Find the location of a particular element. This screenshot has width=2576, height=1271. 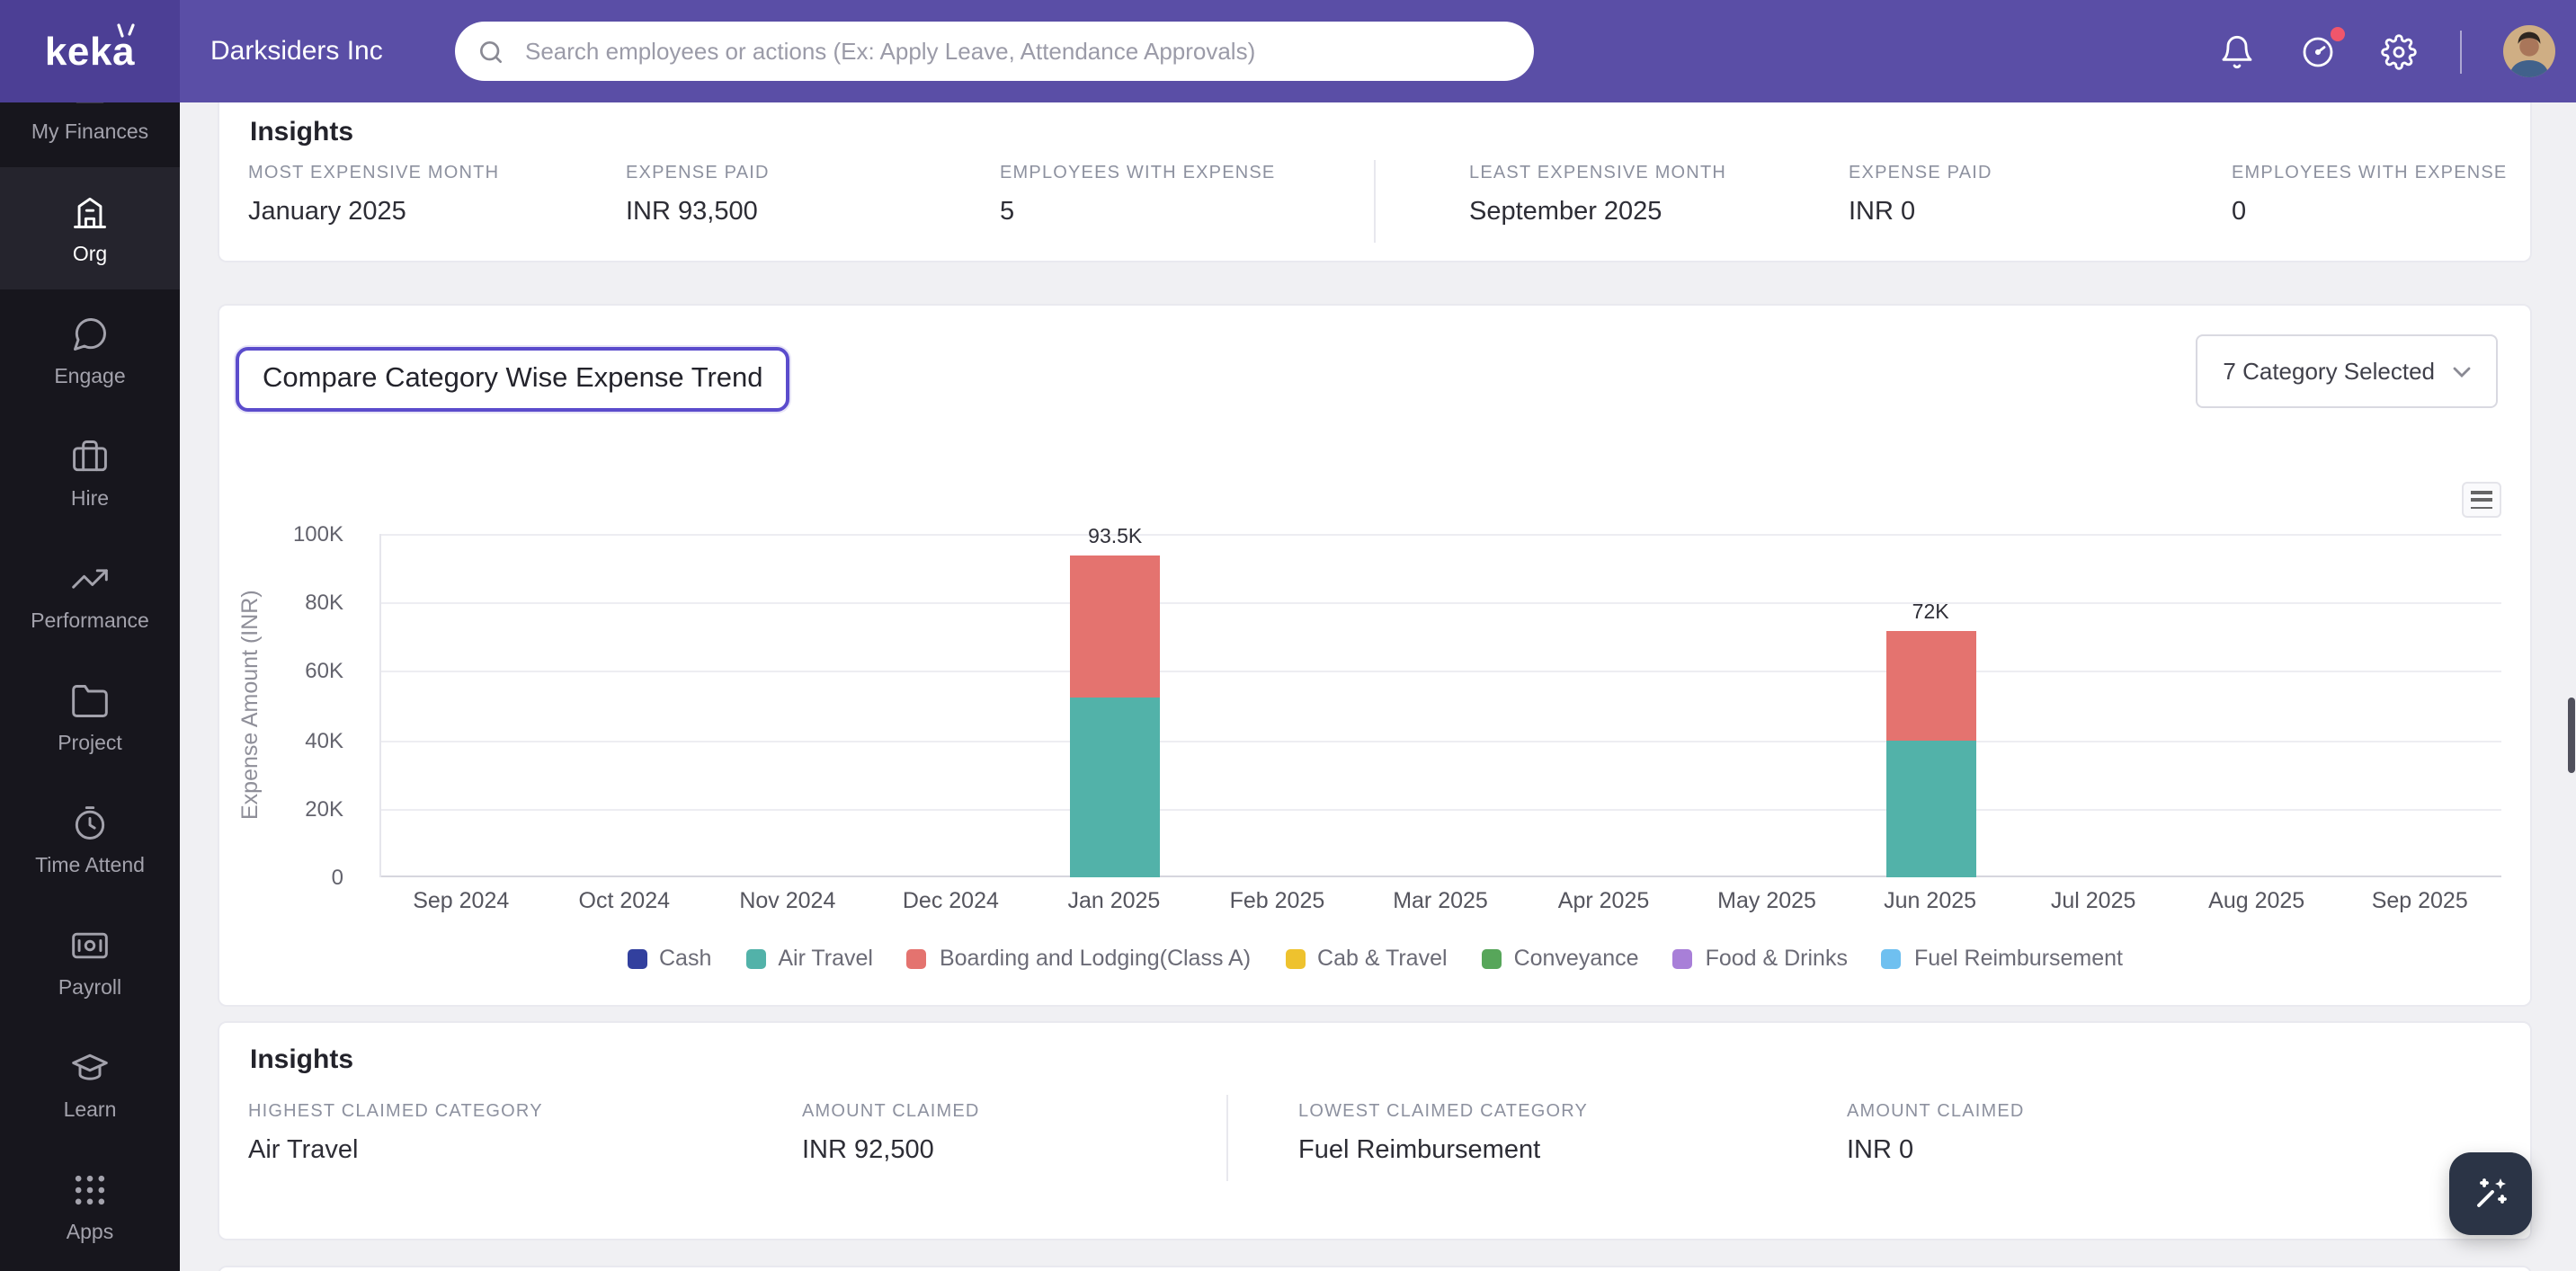

stat-amount-claimed-highest: AMOUNT CLAIMED INR 92,500 is located at coordinates (891, 1133).